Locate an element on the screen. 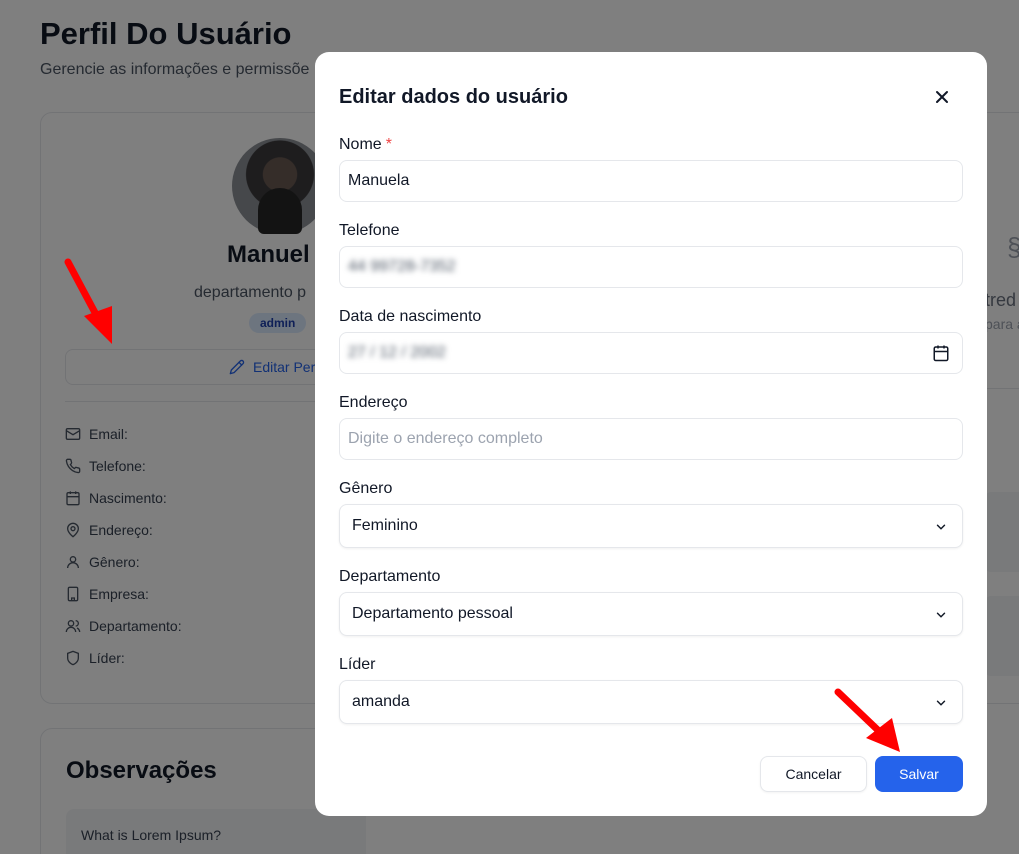  department-select: Departamento pessoal is located at coordinates (651, 614).